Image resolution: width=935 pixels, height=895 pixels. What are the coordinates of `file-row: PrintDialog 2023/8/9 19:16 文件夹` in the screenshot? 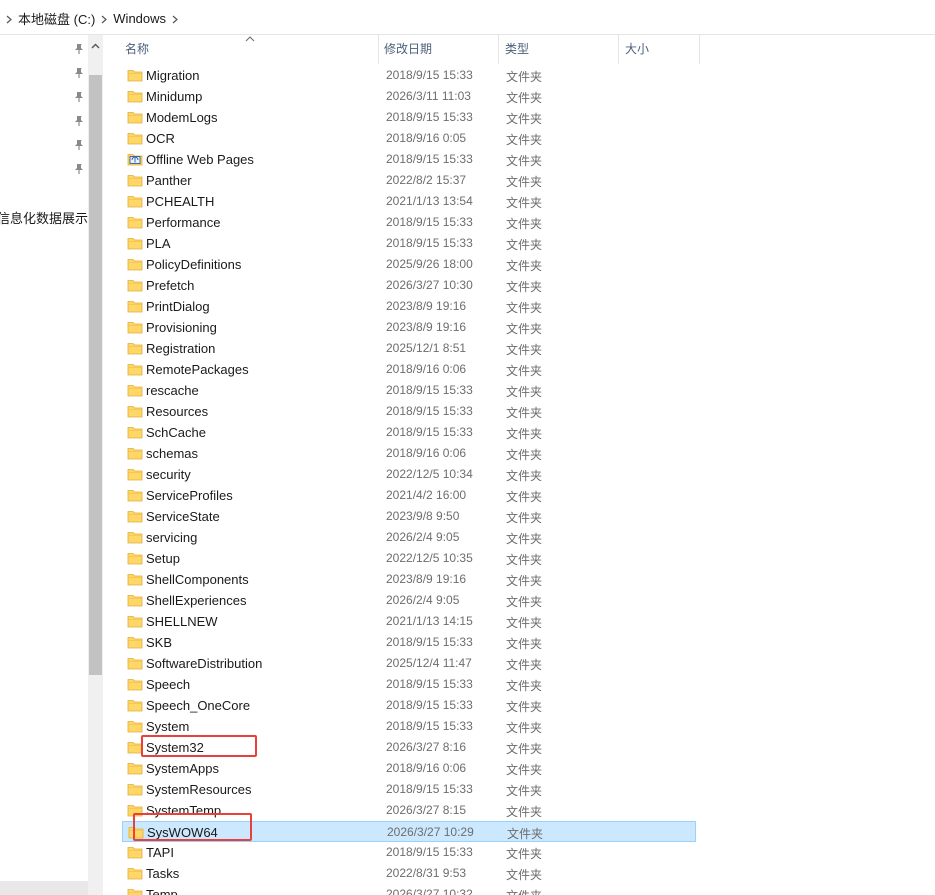 It's located at (409, 306).